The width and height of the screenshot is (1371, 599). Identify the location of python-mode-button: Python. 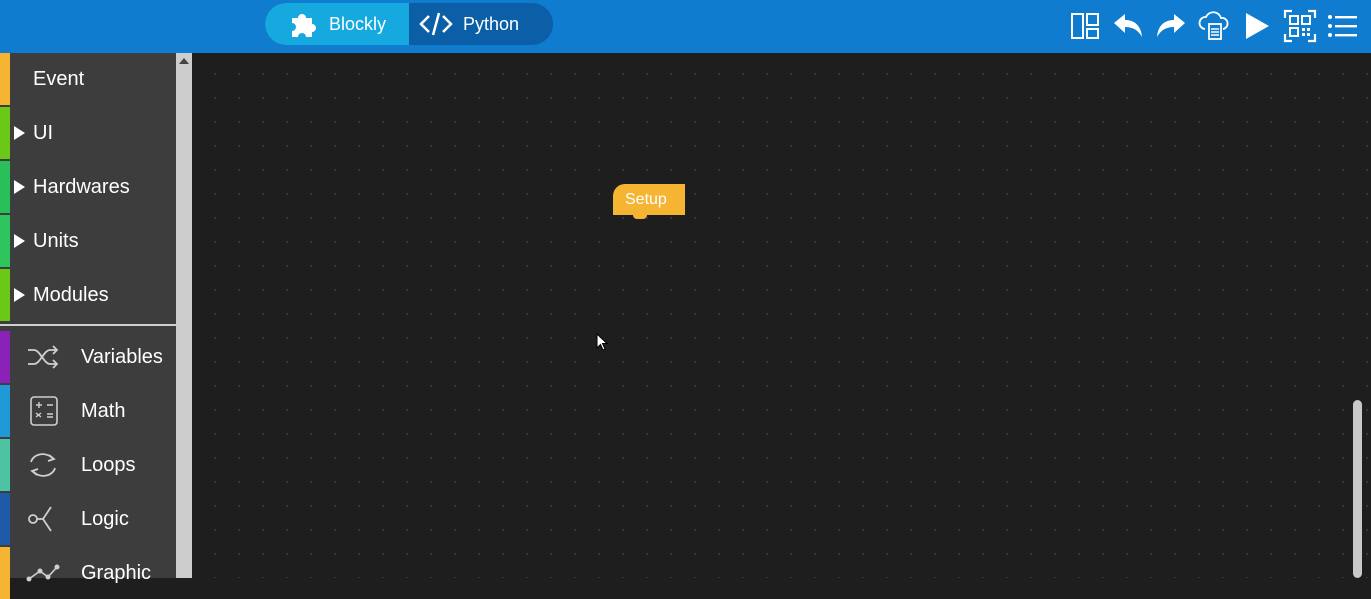
(481, 24).